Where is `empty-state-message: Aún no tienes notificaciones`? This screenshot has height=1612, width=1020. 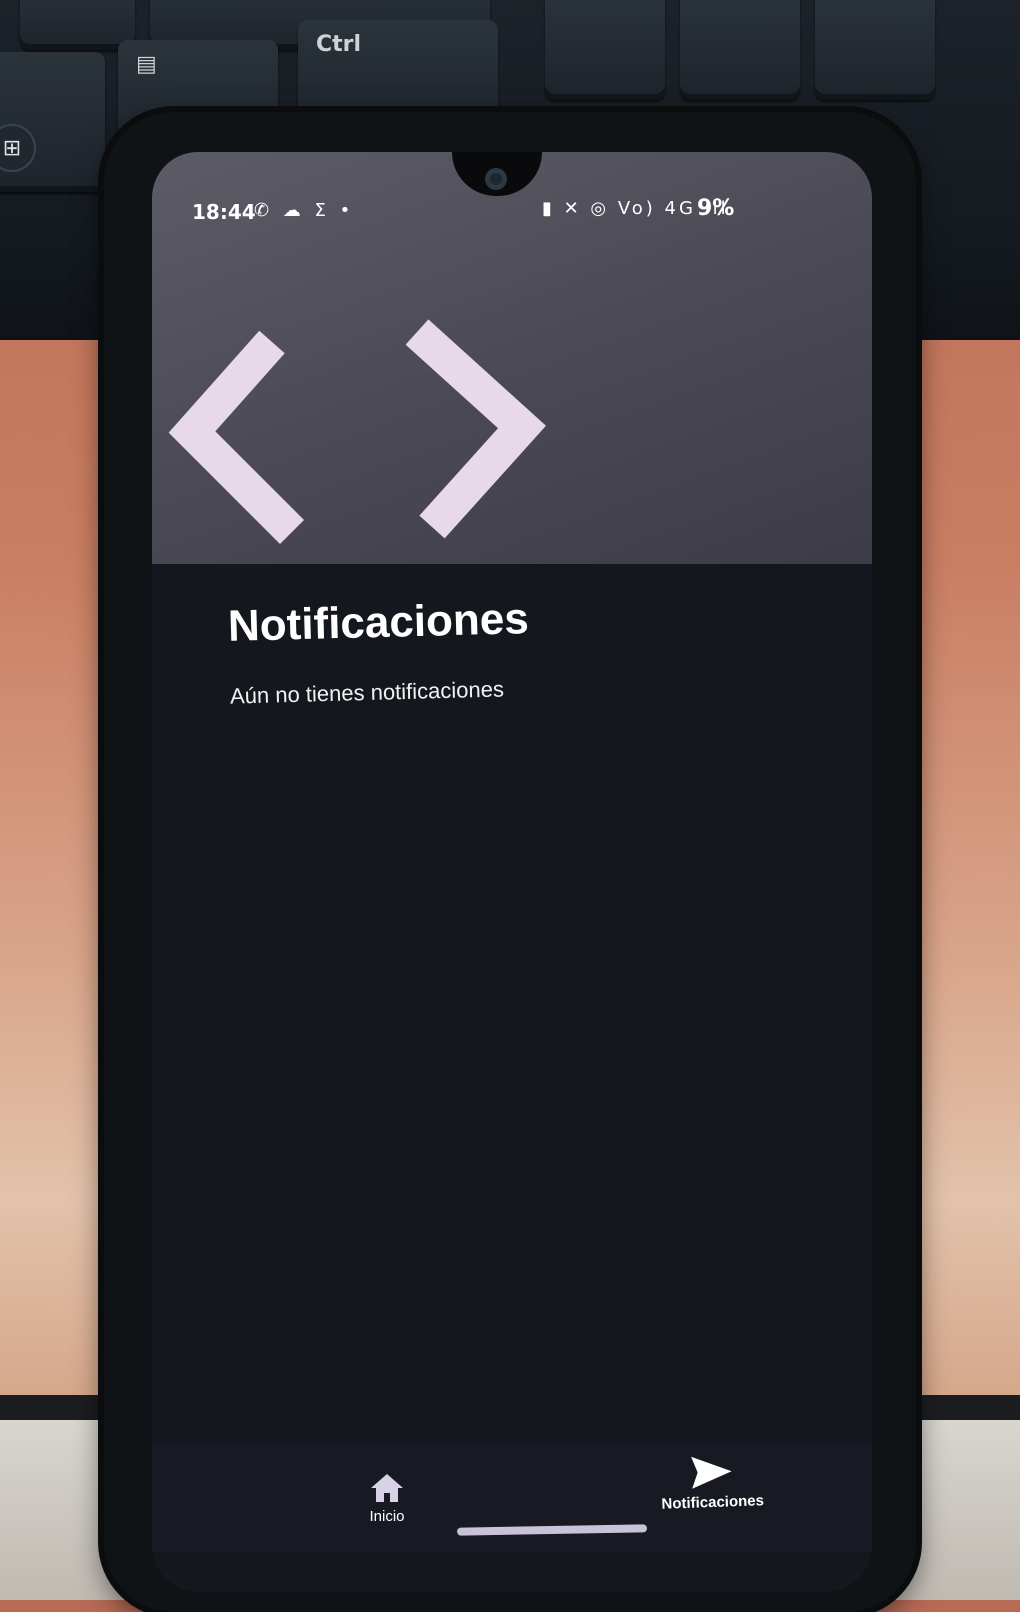
empty-state-message: Aún no tienes notificaciones is located at coordinates (367, 692).